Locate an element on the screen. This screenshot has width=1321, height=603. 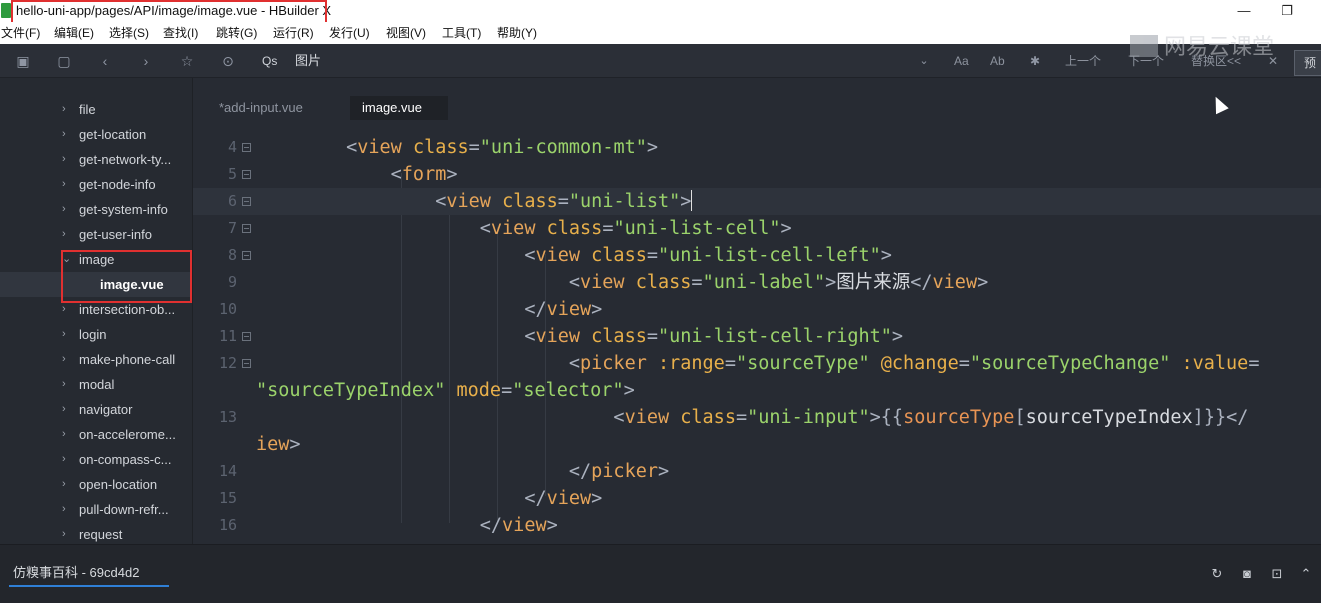
code-line: 10 </view> is located at coordinates (757, 309).